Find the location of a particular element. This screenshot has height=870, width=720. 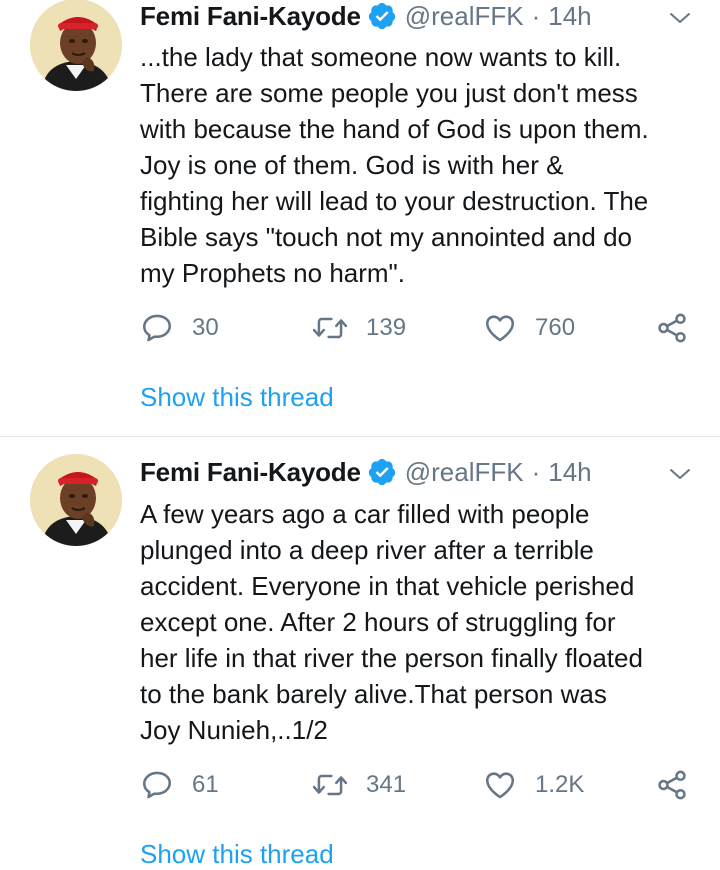

like-button: 1.2K is located at coordinates (533, 785).